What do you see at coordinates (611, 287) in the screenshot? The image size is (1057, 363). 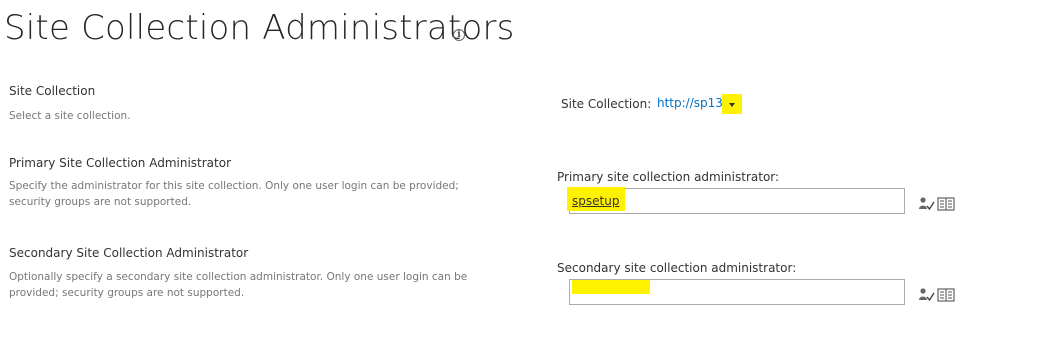 I see `secondary-admin-highlight` at bounding box center [611, 287].